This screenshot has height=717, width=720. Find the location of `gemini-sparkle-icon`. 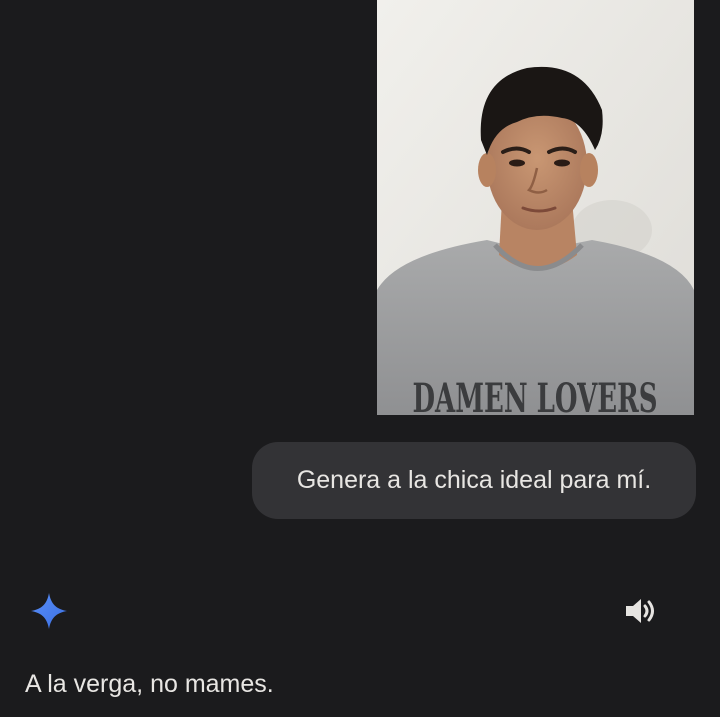

gemini-sparkle-icon is located at coordinates (49, 611).